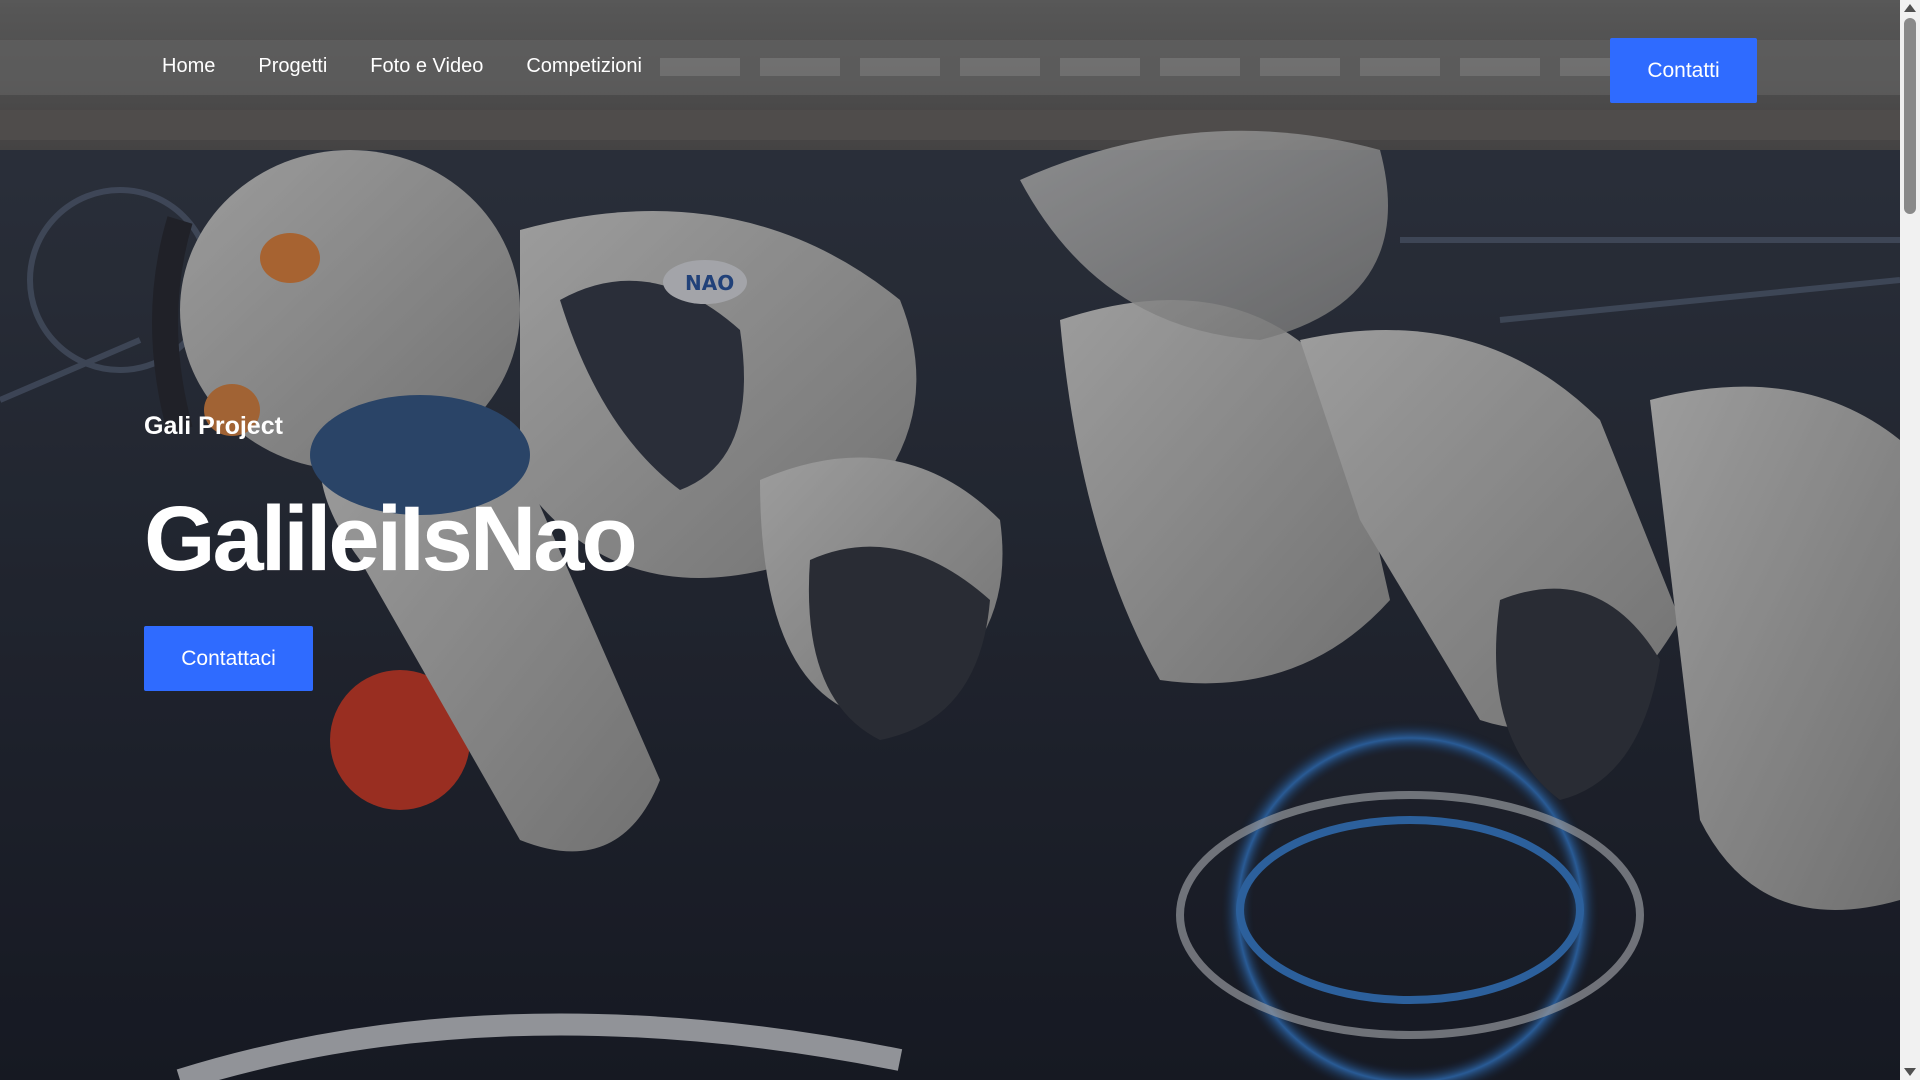 The width and height of the screenshot is (1920, 1080). Describe the element at coordinates (213, 426) in the screenshot. I see `hero-eyebrow: Gali Project` at that location.